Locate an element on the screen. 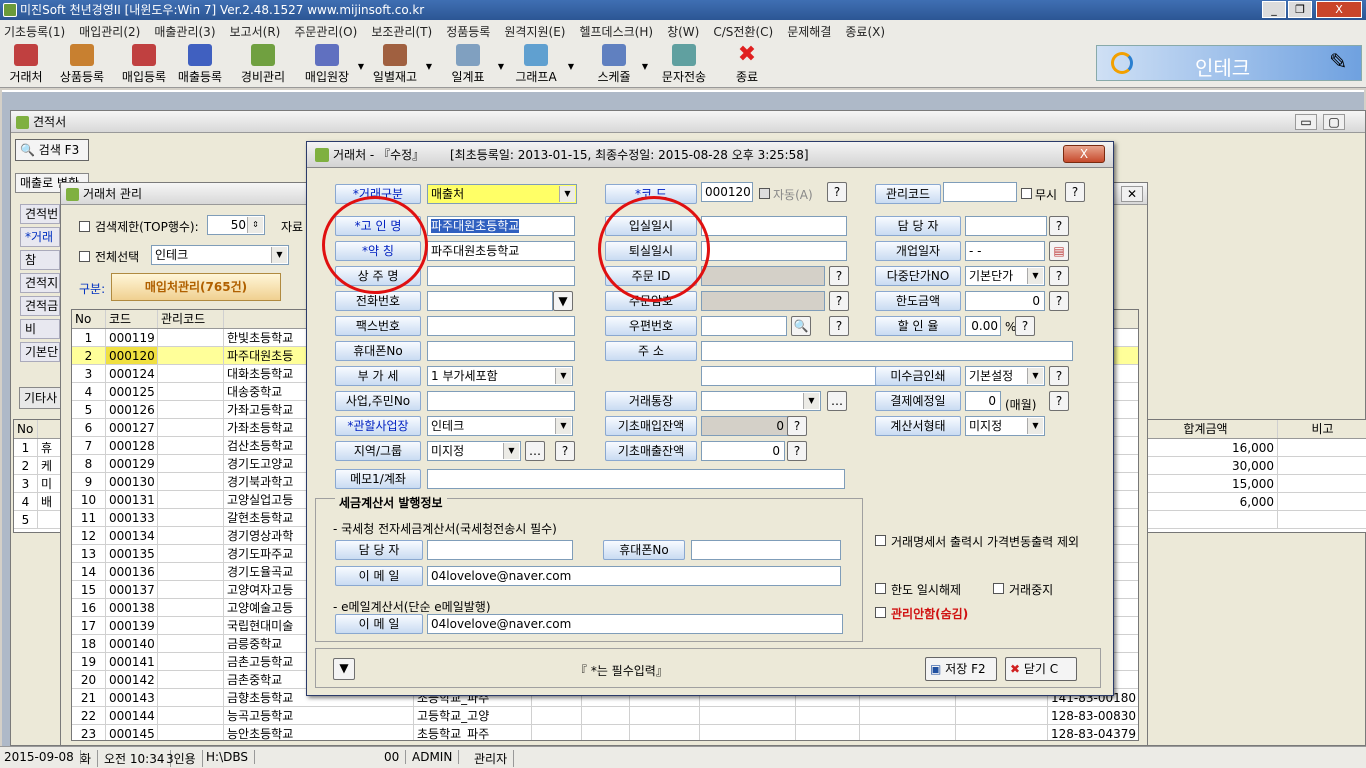 The height and width of the screenshot is (768, 1366). phone-dropdown-button: ▼ is located at coordinates (563, 301).